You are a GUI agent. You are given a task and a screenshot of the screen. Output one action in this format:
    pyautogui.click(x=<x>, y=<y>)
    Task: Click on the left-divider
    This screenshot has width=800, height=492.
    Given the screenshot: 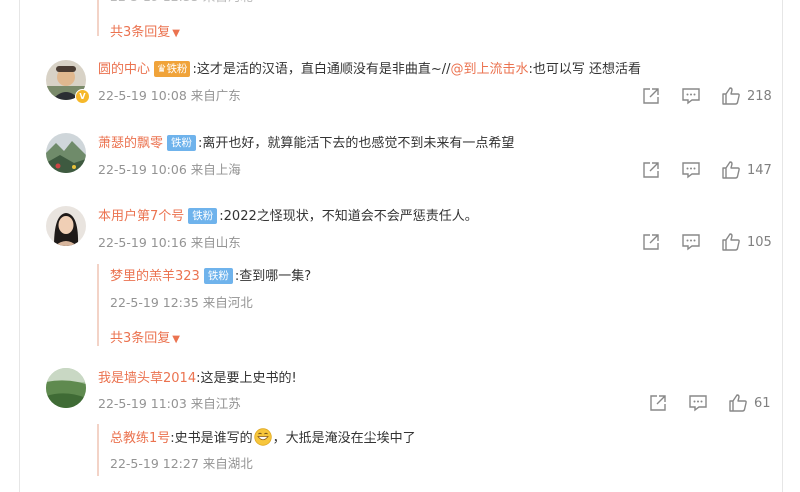 What is the action you would take?
    pyautogui.click(x=19, y=246)
    